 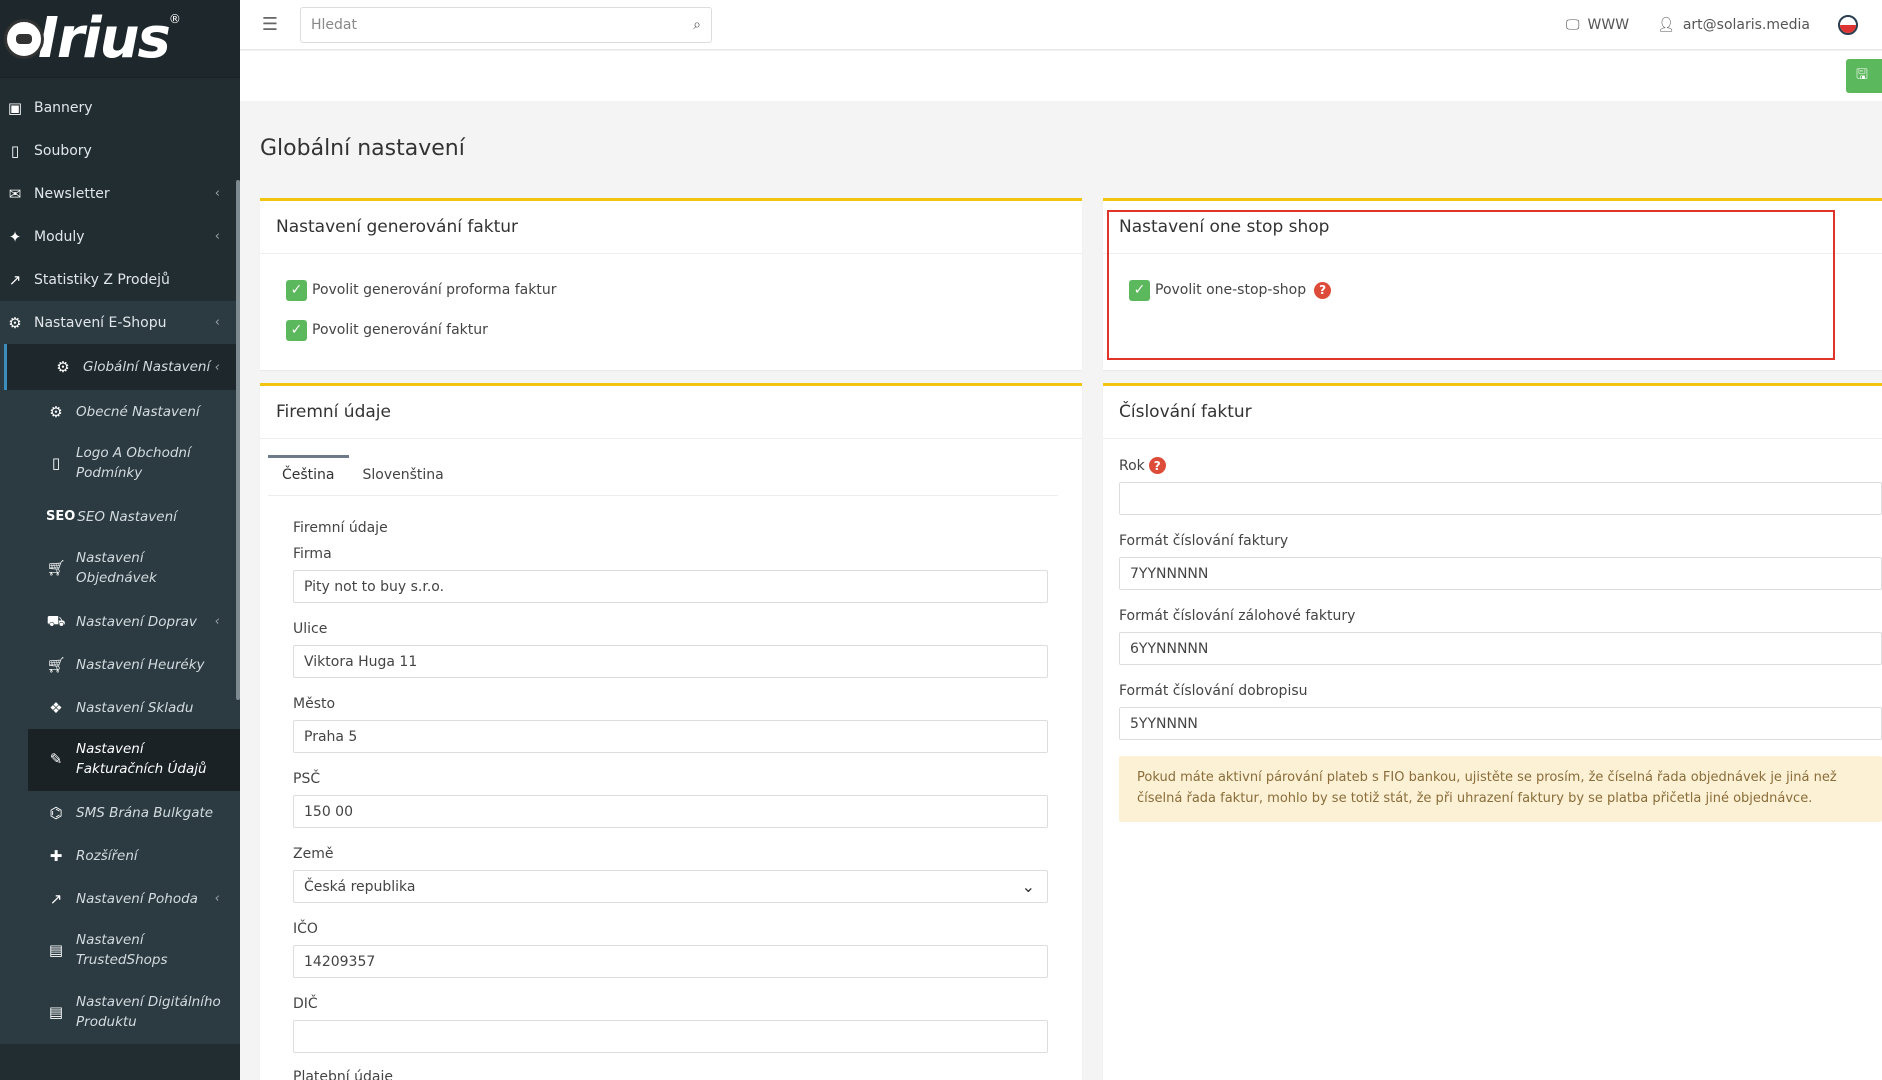 What do you see at coordinates (307, 779) in the screenshot?
I see `field-label: PSČ` at bounding box center [307, 779].